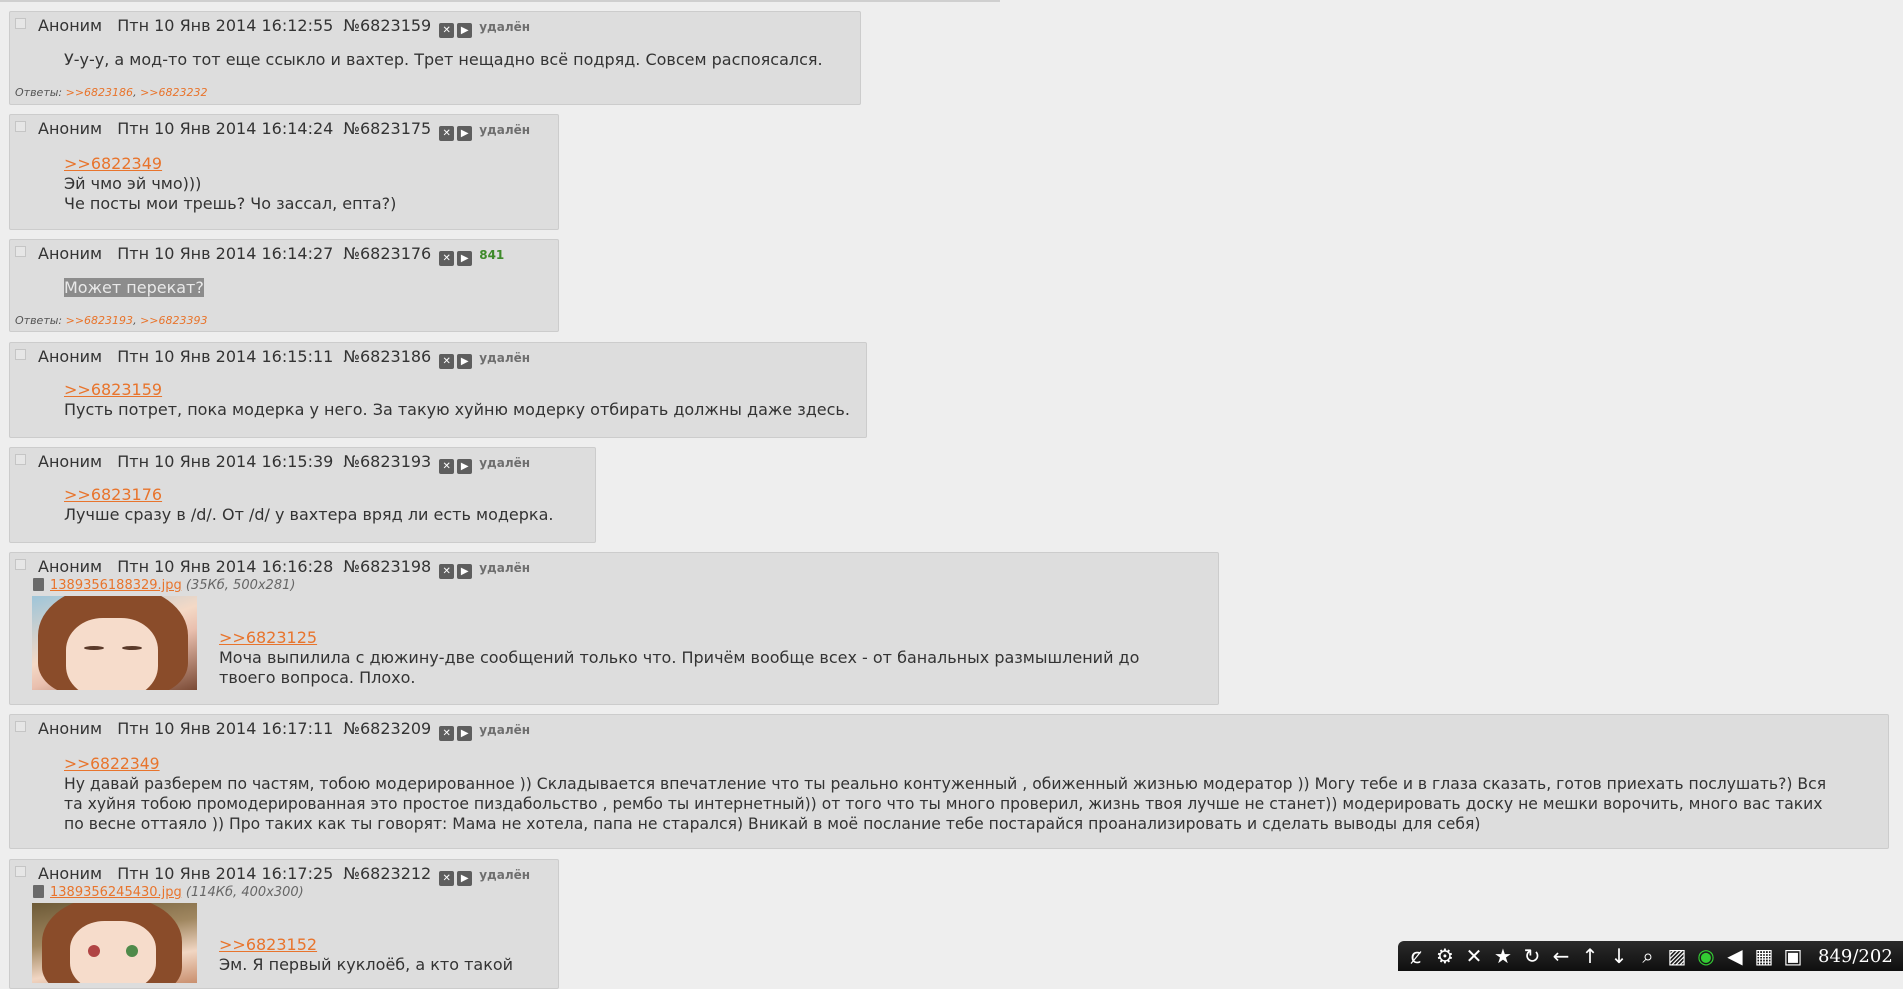 The width and height of the screenshot is (1903, 989). I want to click on arrow-up-icon: ↑, so click(1590, 956).